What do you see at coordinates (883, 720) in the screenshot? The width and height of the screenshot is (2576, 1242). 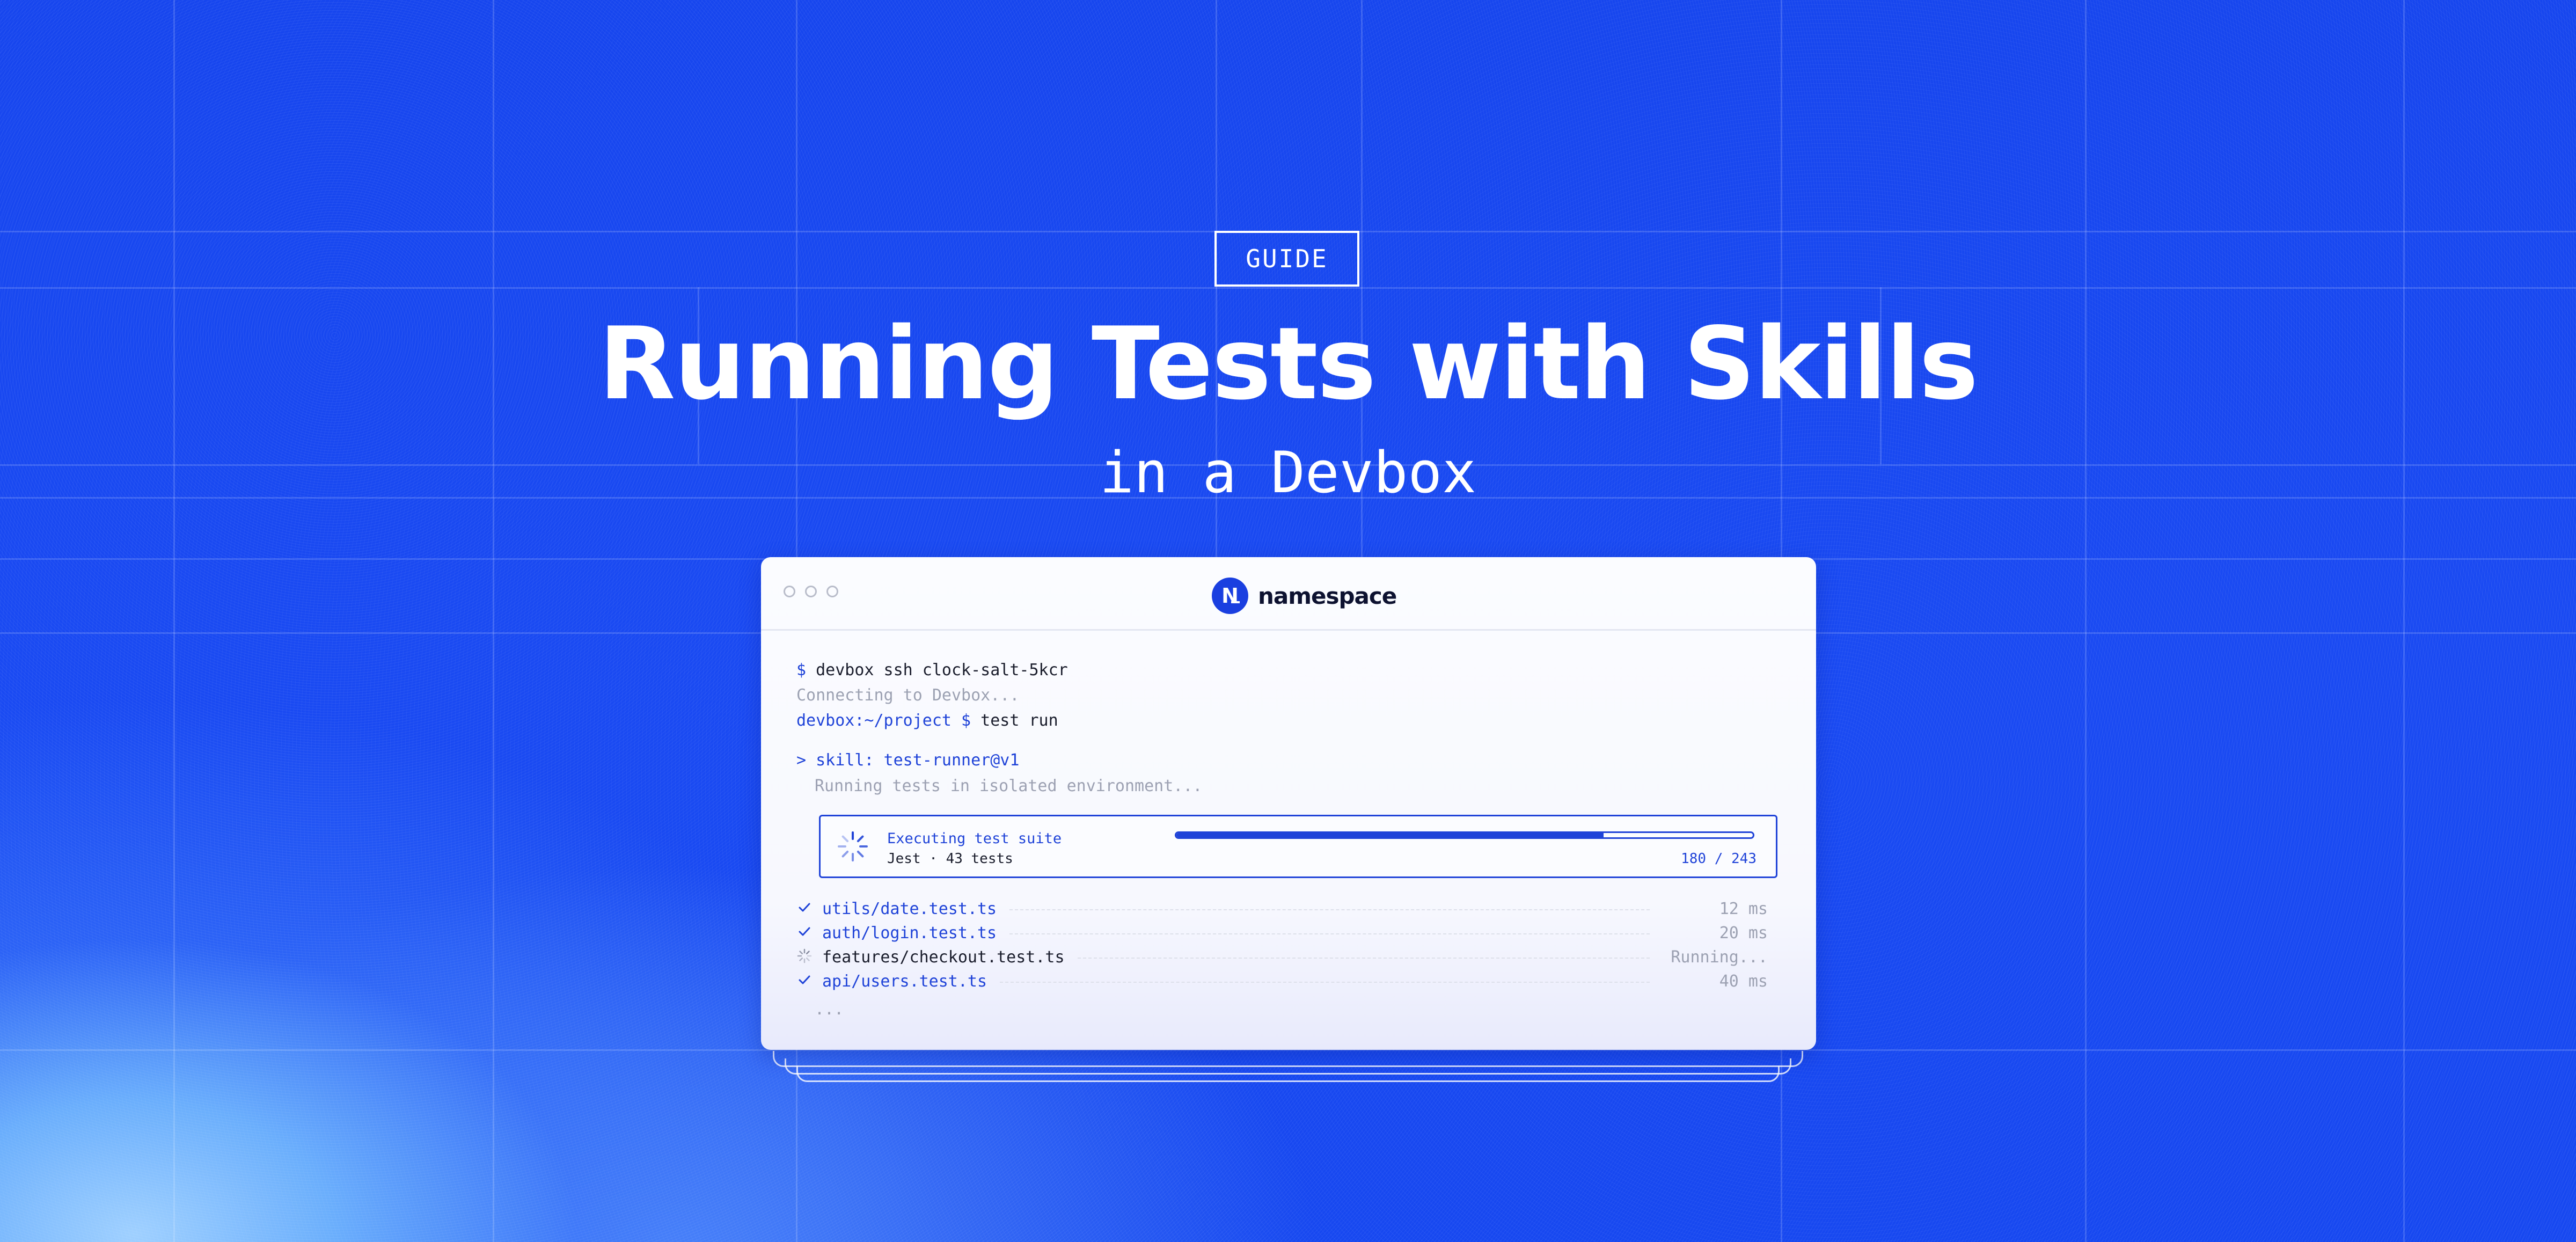 I see `prompt-path: devbox:~/project $` at bounding box center [883, 720].